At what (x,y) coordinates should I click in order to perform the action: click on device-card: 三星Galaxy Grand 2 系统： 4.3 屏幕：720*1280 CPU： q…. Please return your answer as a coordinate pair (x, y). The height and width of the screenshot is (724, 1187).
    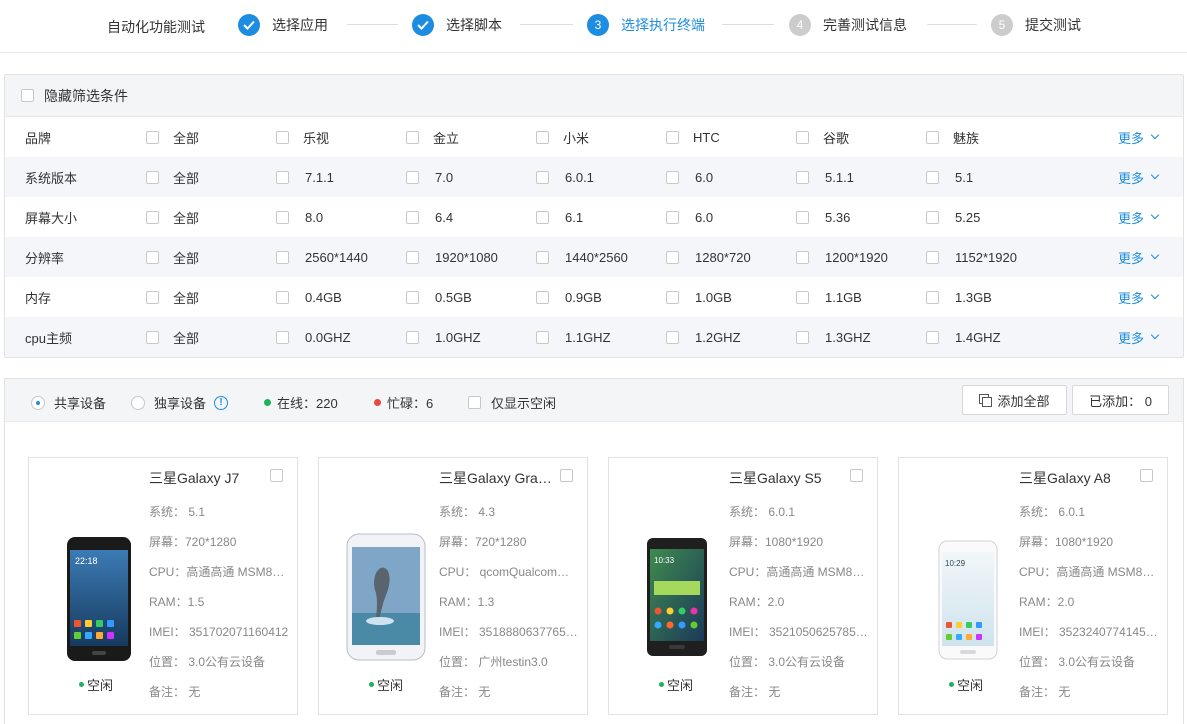
    Looking at the image, I should click on (453, 586).